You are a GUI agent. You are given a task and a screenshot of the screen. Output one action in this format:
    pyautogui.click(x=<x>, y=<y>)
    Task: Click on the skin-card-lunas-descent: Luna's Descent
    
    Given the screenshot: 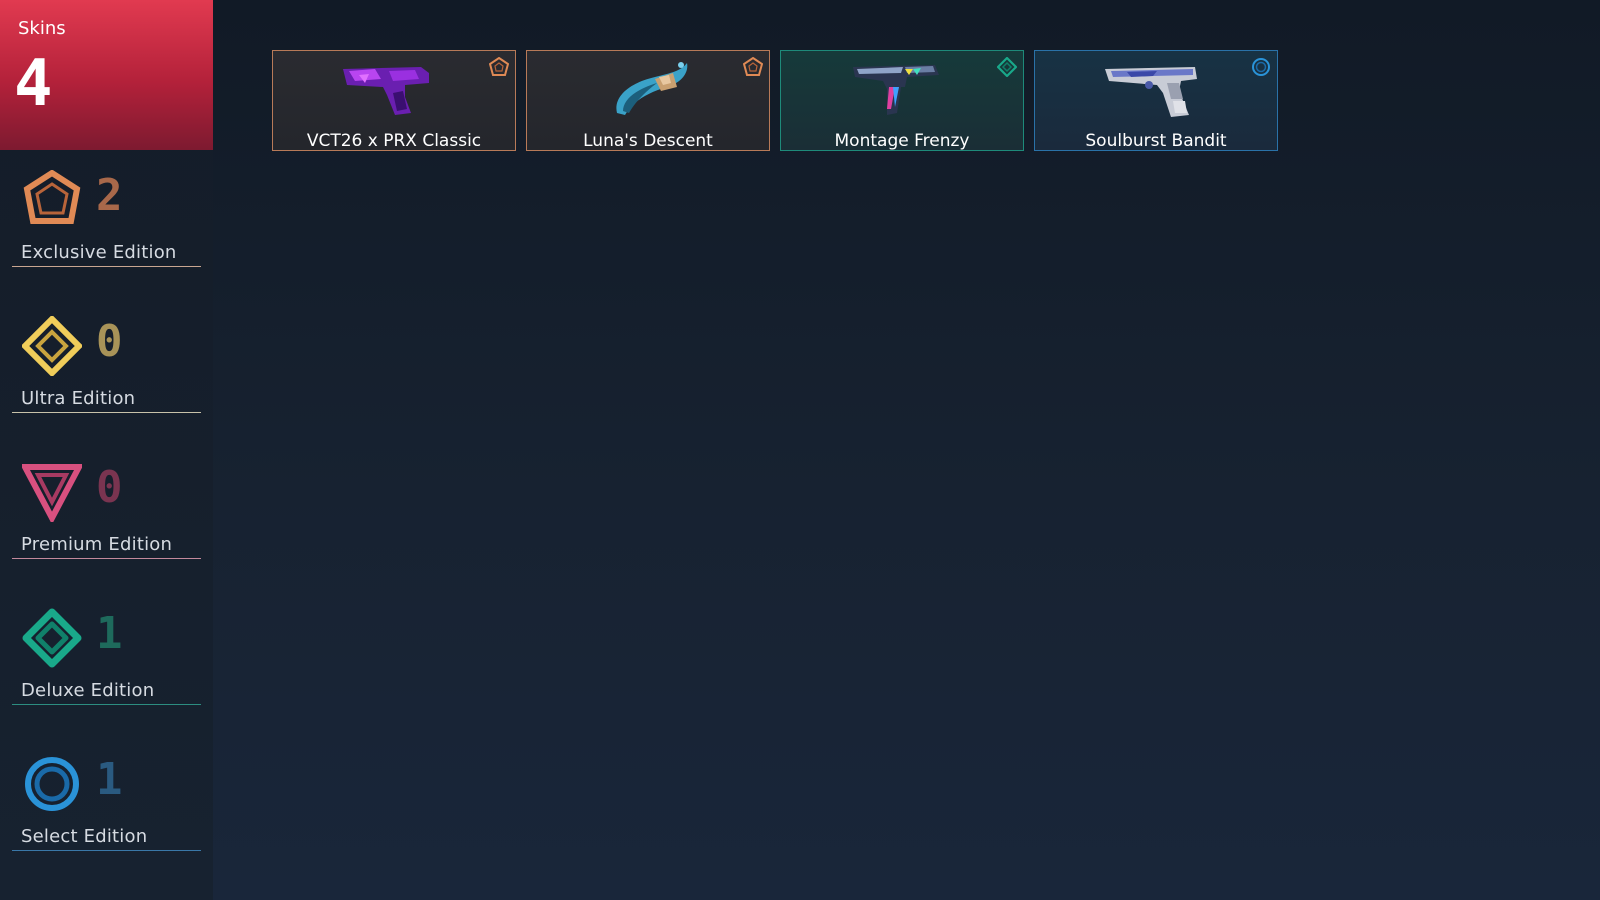 What is the action you would take?
    pyautogui.click(x=648, y=100)
    